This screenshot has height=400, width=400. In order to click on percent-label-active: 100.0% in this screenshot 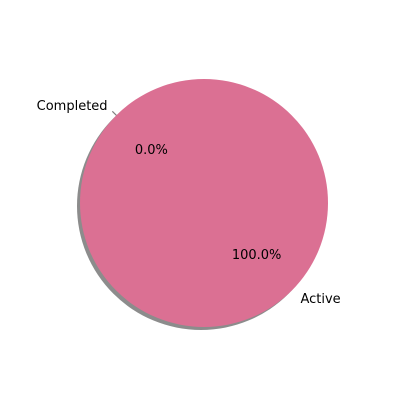, I will do `click(257, 255)`.